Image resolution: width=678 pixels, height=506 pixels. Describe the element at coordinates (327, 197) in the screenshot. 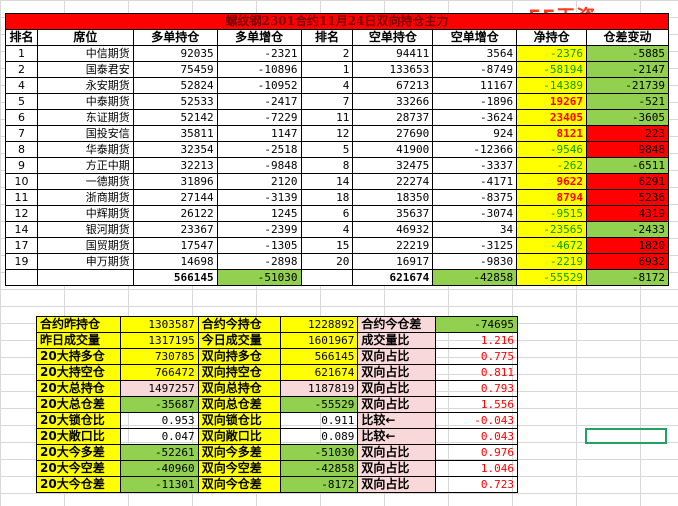

I see `cell-srank: 18` at that location.